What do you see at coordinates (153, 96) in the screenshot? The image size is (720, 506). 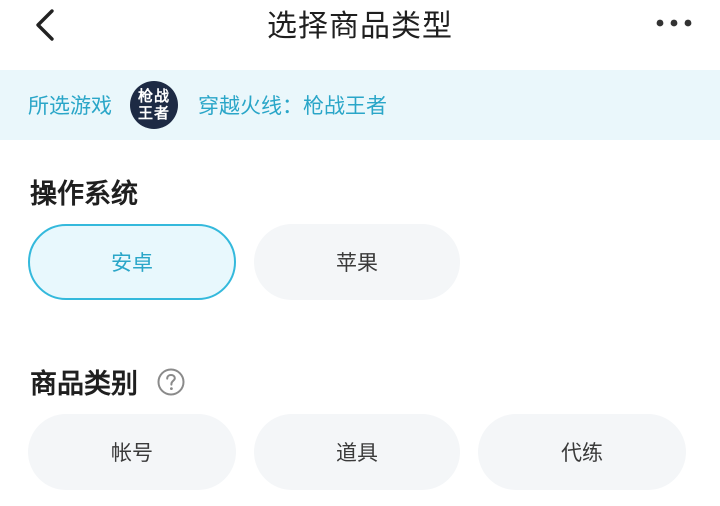 I see `game-logo-text-top: 枪战` at bounding box center [153, 96].